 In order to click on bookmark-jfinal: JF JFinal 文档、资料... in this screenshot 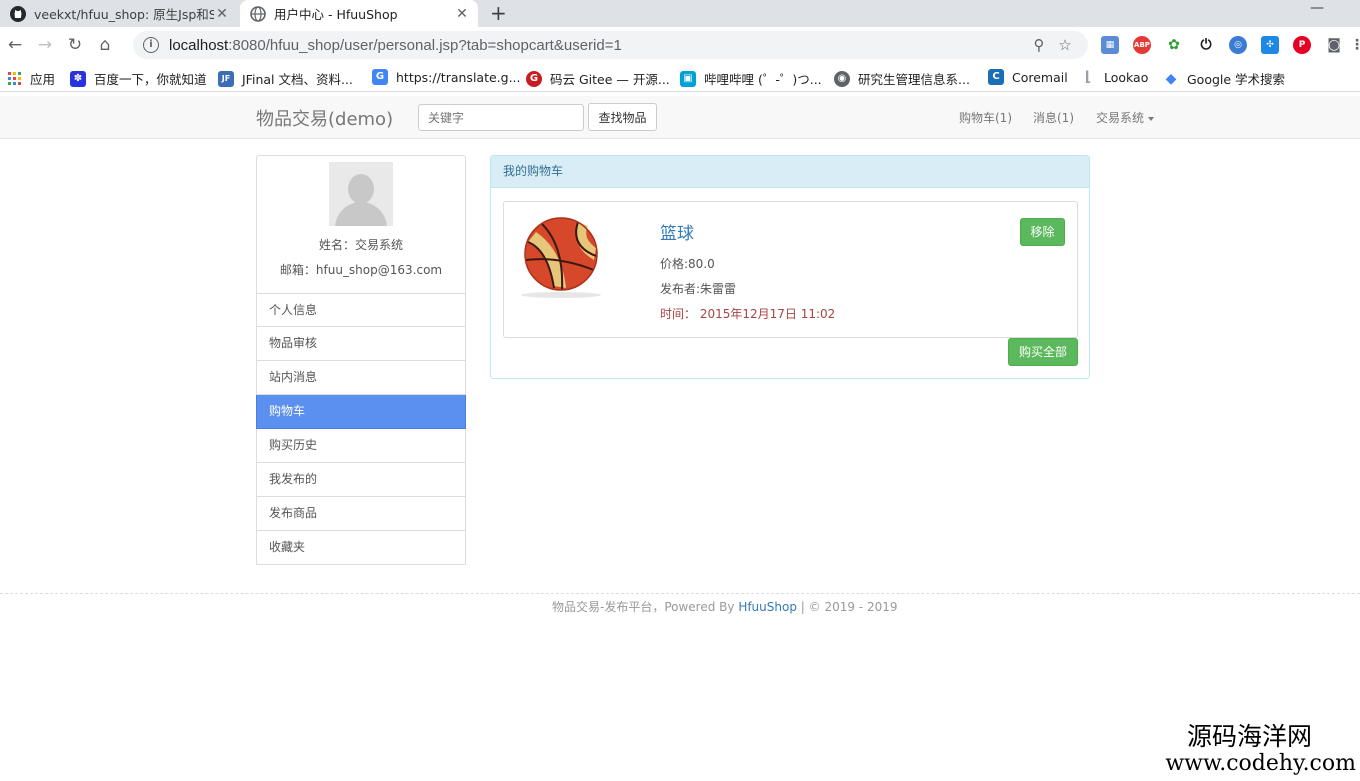, I will do `click(285, 78)`.